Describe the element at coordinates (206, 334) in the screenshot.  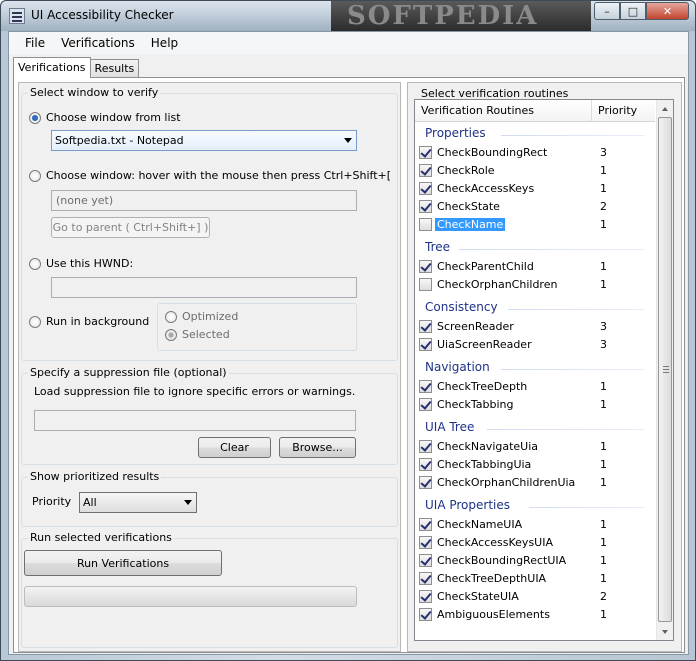
I see `radio-selected-label: Selected` at that location.